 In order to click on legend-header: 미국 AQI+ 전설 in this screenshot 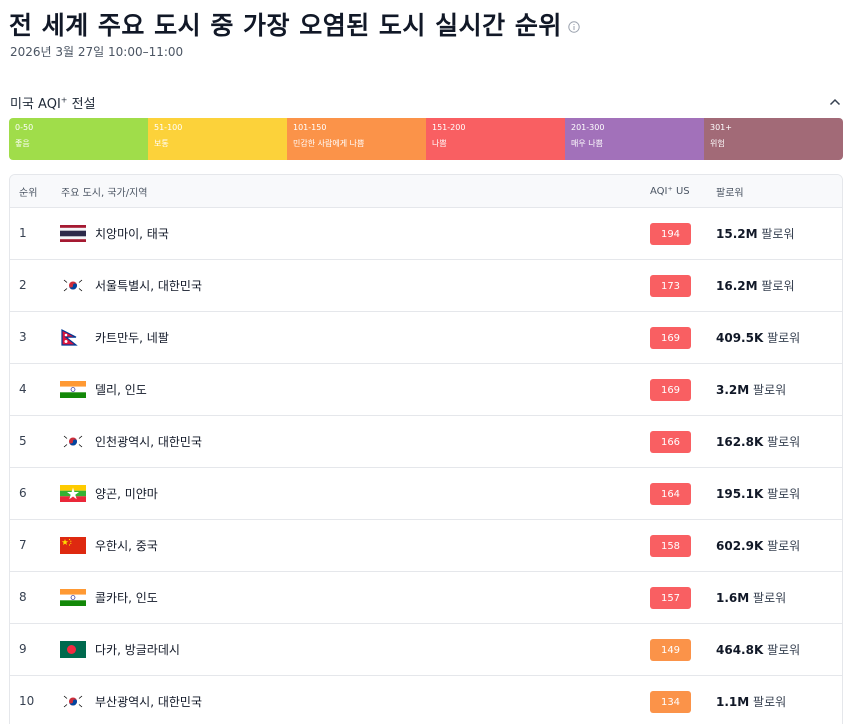, I will do `click(426, 102)`.